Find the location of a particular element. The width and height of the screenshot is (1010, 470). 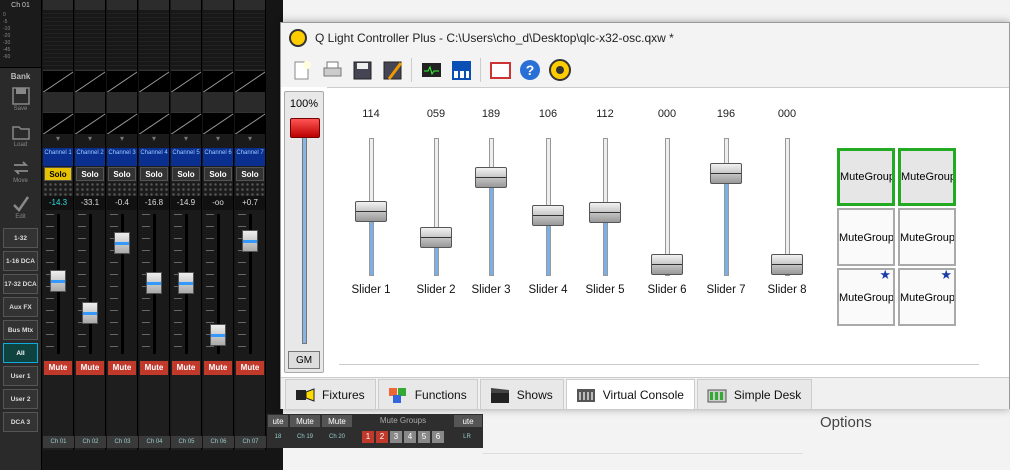

load-button: Load is located at coordinates (20, 135).